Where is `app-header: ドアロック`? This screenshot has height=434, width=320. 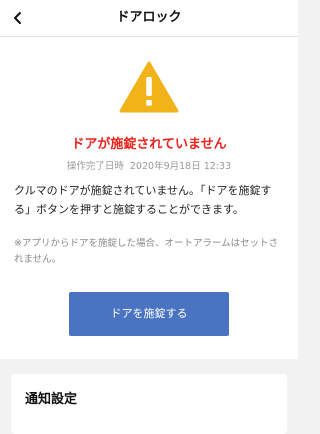
app-header: ドアロック is located at coordinates (149, 18).